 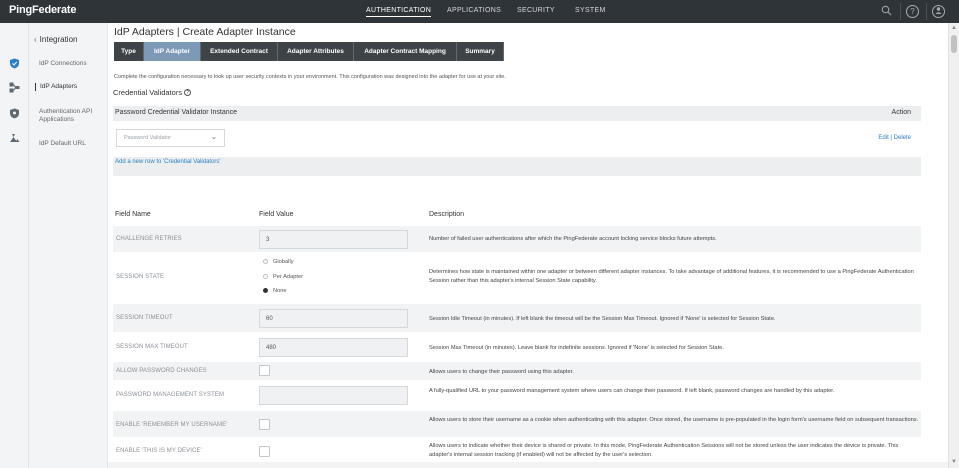 I want to click on system-icon, so click(x=14, y=138).